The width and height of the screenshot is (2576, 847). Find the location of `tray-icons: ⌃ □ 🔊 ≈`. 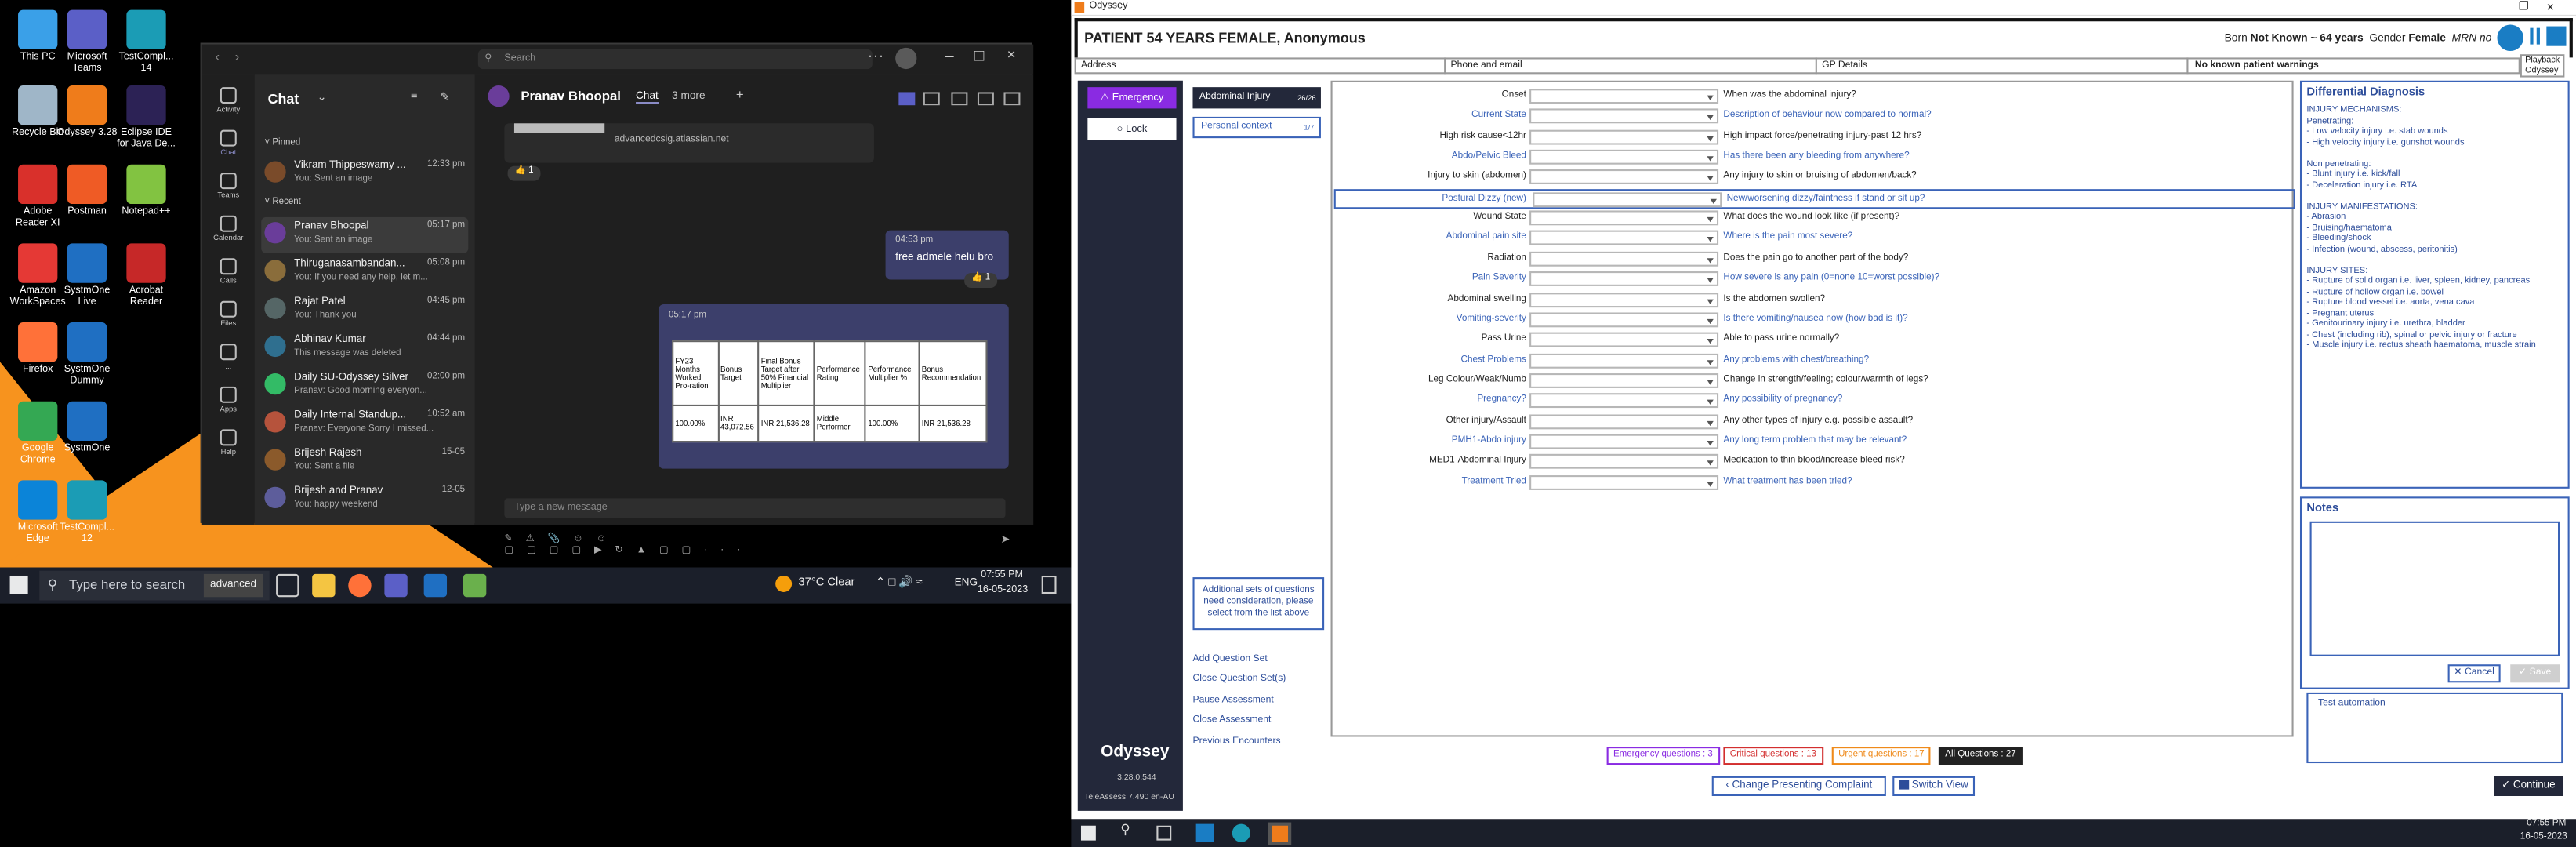

tray-icons: ⌃ □ 🔊 ≈ is located at coordinates (900, 582).